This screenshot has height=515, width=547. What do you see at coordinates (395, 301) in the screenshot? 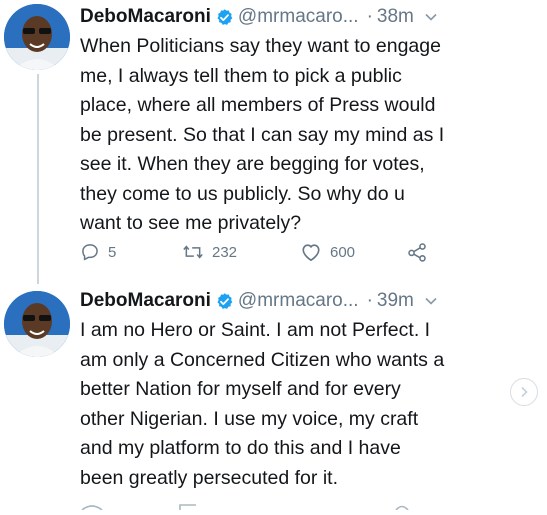
I see `timestamp: 39m` at bounding box center [395, 301].